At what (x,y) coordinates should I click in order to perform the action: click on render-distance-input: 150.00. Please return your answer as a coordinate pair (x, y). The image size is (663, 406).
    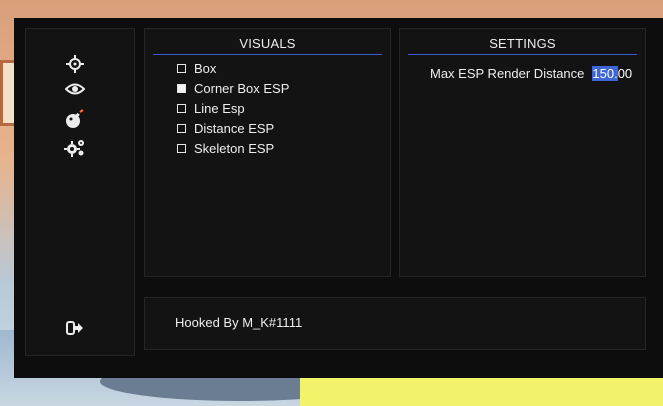
    Looking at the image, I should click on (612, 73).